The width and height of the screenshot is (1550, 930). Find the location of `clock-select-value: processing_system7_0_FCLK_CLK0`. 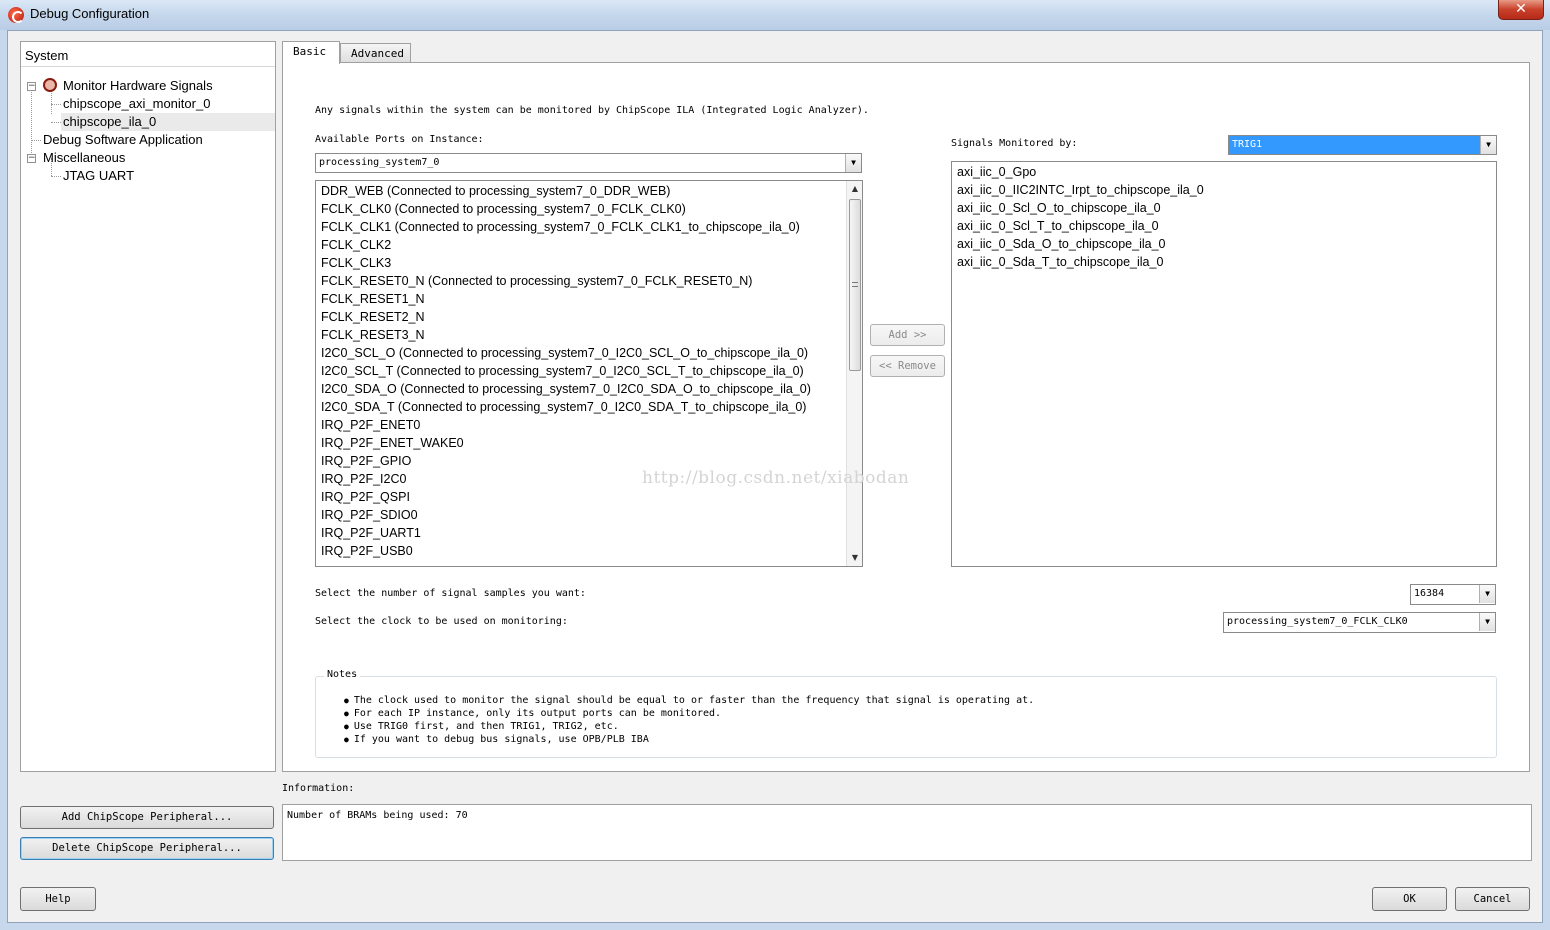

clock-select-value: processing_system7_0_FCLK_CLK0 is located at coordinates (1317, 621).